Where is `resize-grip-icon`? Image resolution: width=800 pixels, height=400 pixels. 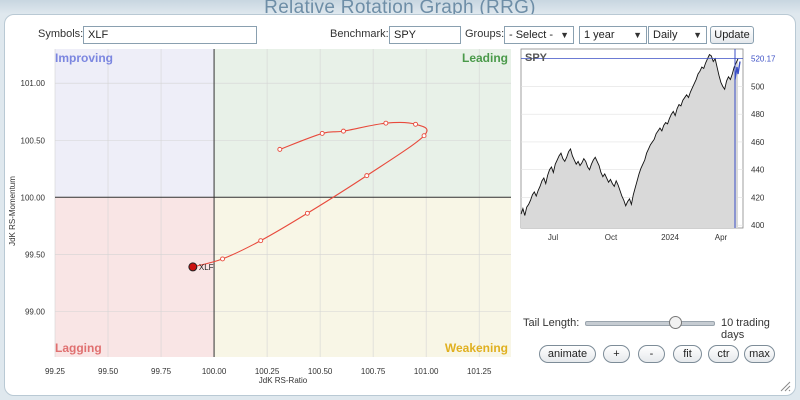
resize-grip-icon is located at coordinates (785, 386).